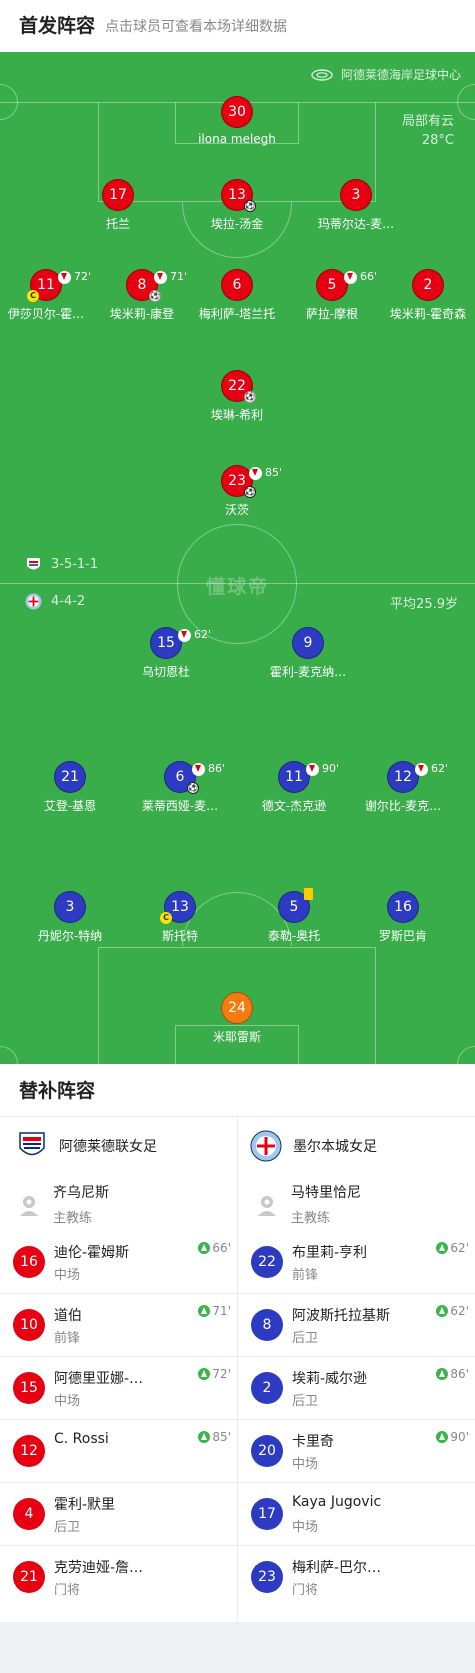 The width and height of the screenshot is (475, 1673). Describe the element at coordinates (237, 396) in the screenshot. I see `player-marker: 22 ⚽ 埃琳-希利` at that location.